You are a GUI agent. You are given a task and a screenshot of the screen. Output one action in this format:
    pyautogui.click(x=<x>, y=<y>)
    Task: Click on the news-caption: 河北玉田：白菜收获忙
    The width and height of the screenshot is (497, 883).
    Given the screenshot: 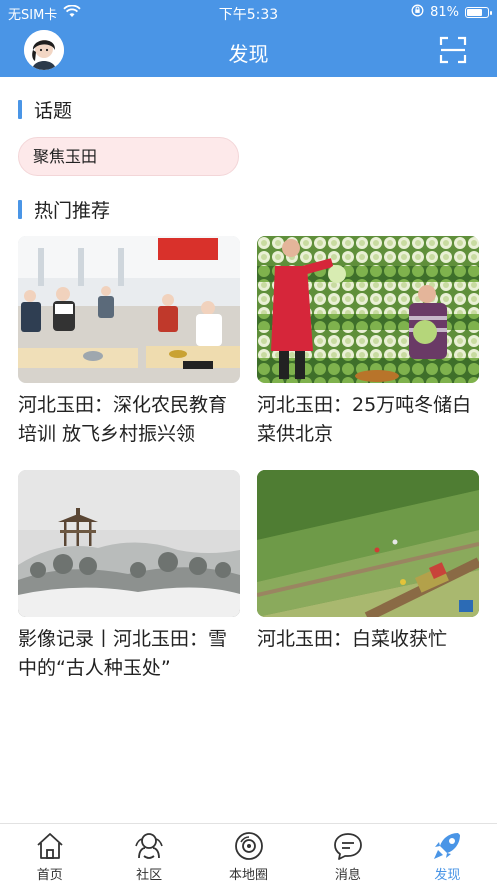 What is the action you would take?
    pyautogui.click(x=368, y=639)
    